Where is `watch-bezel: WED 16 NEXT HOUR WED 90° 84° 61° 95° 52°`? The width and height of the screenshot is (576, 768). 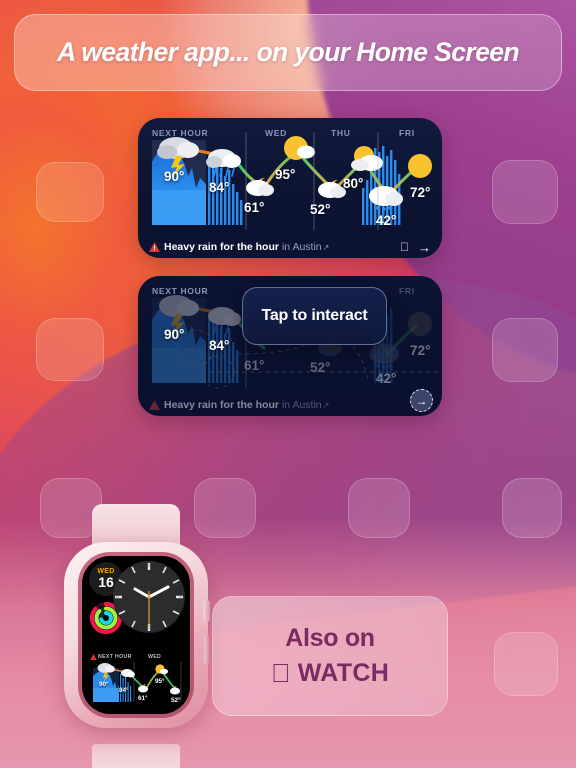 watch-bezel: WED 16 NEXT HOUR WED 90° 84° 61° 95° 52° is located at coordinates (136, 635).